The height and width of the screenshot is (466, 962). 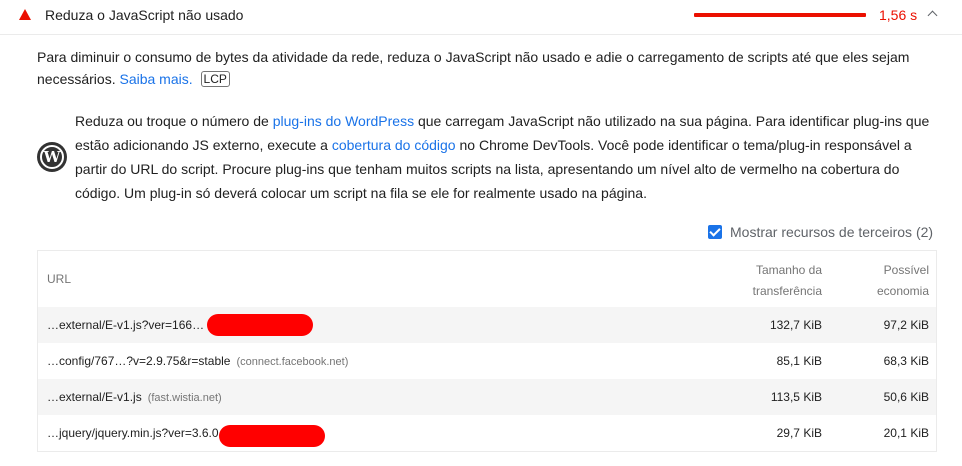 I want to click on stack-text-1: Reduza ou troque o número de, so click(x=174, y=121).